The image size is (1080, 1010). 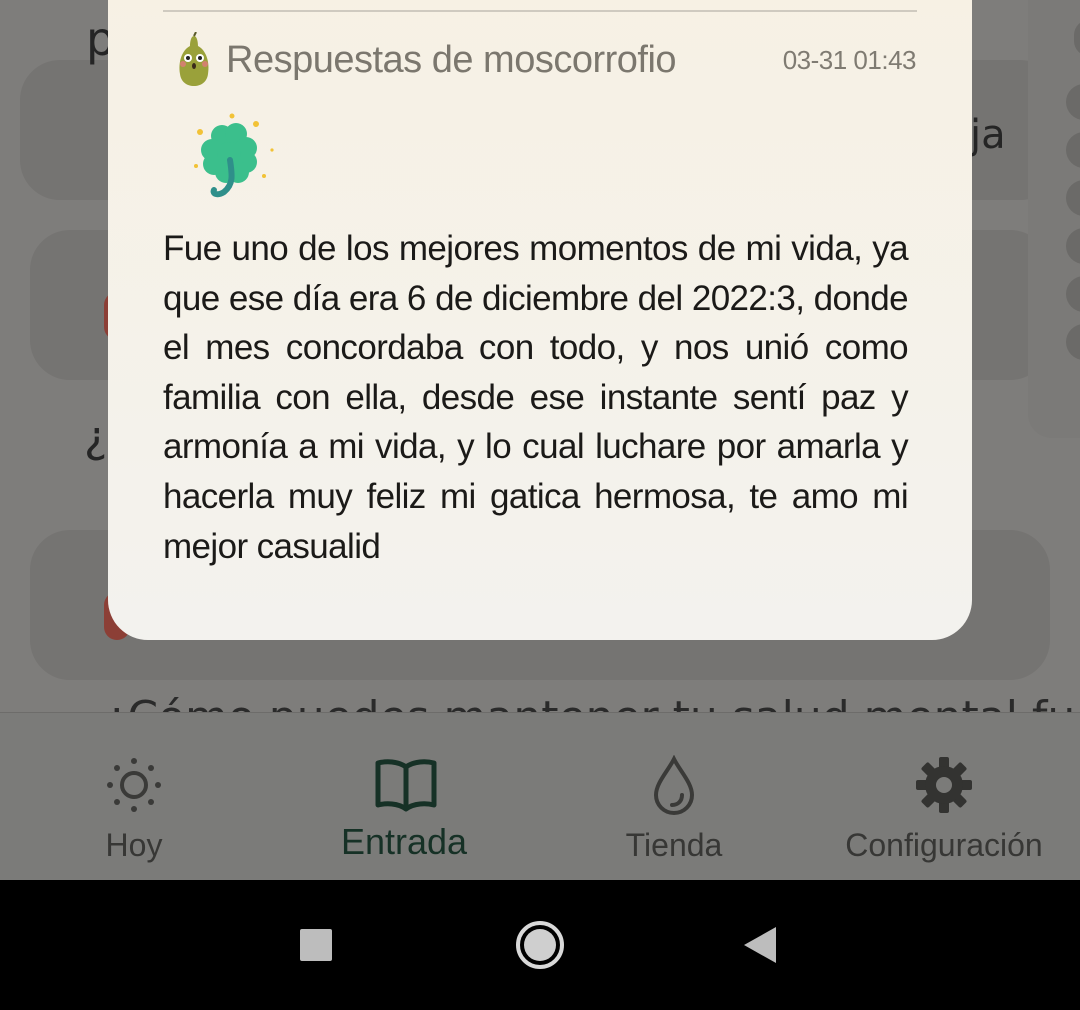 What do you see at coordinates (988, 135) in the screenshot?
I see `background-text: ja` at bounding box center [988, 135].